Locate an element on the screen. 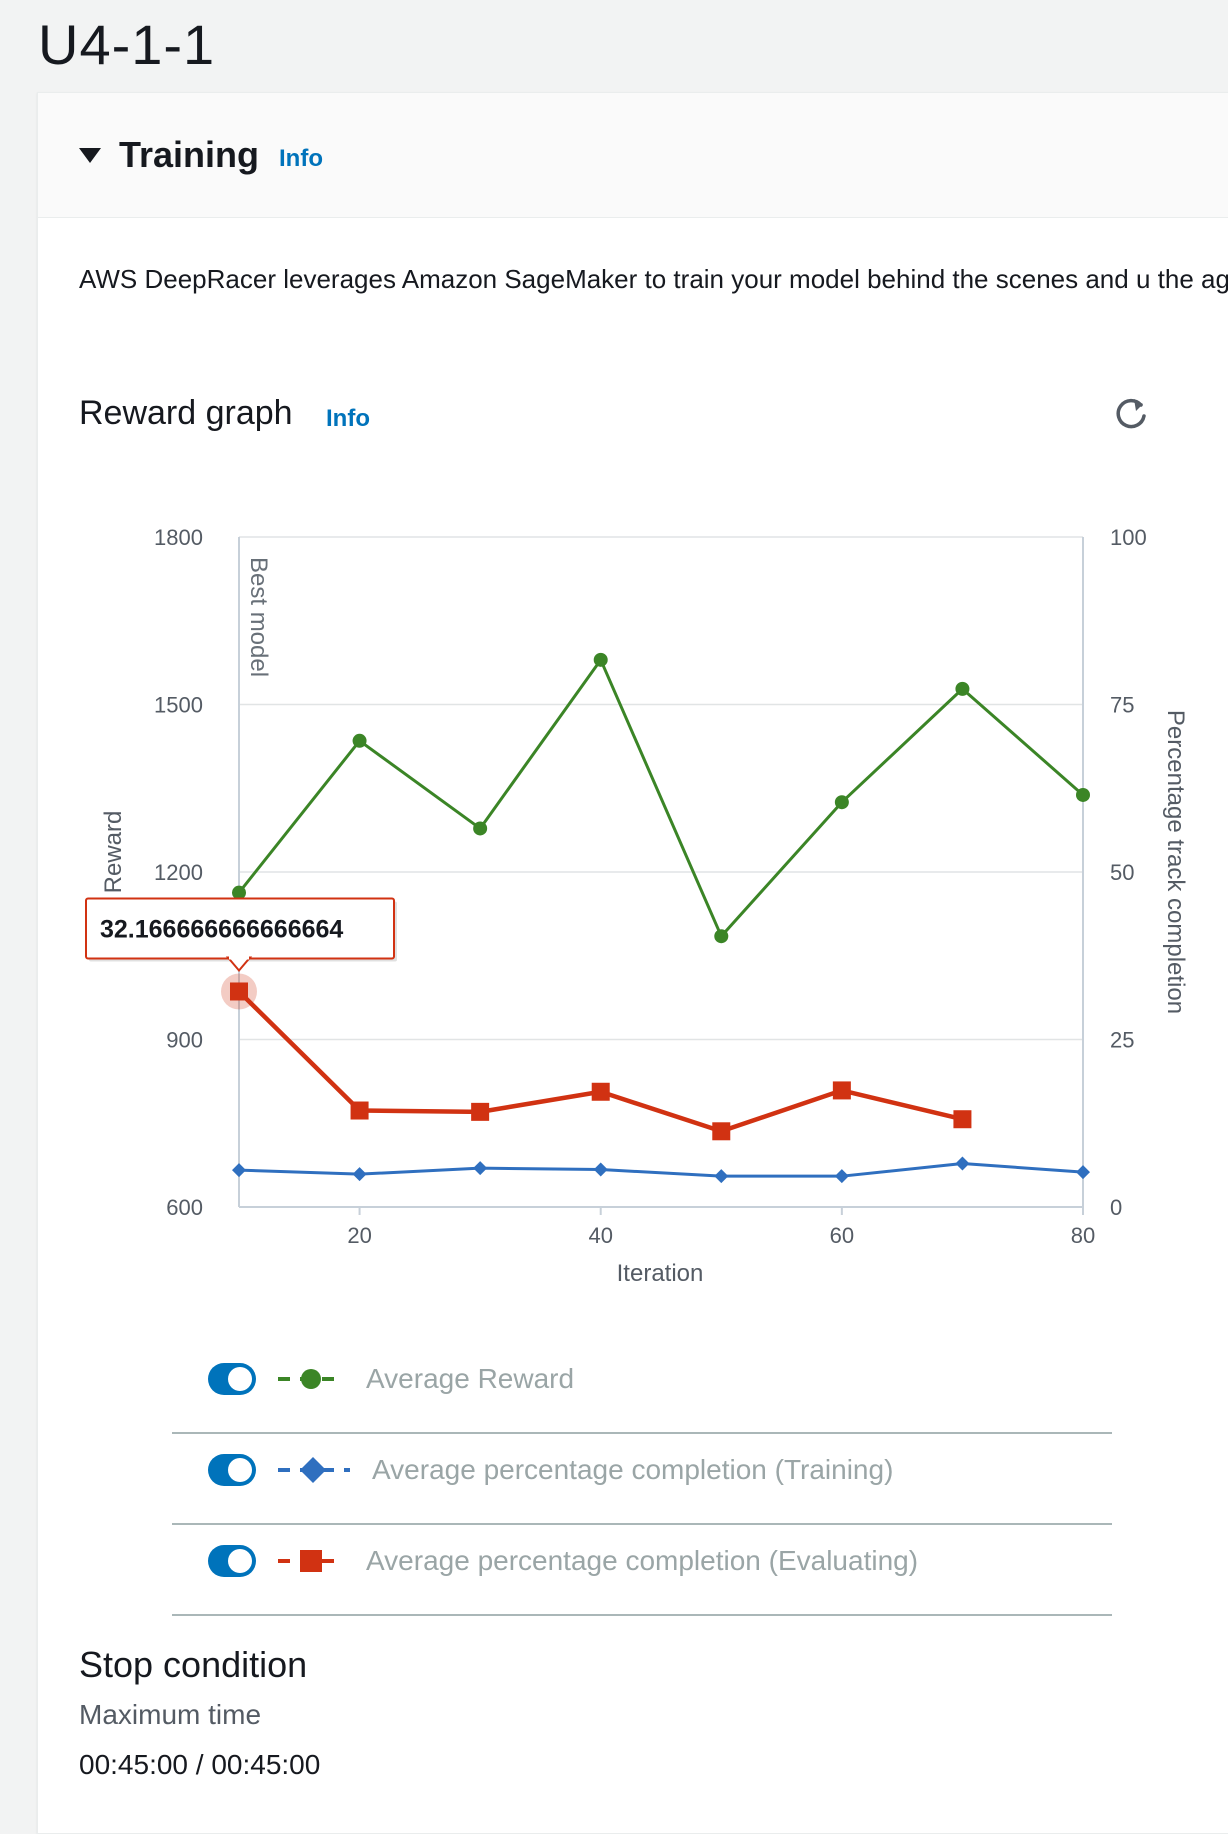 This screenshot has width=1228, height=1834. average-reward-toggle is located at coordinates (232, 1379).